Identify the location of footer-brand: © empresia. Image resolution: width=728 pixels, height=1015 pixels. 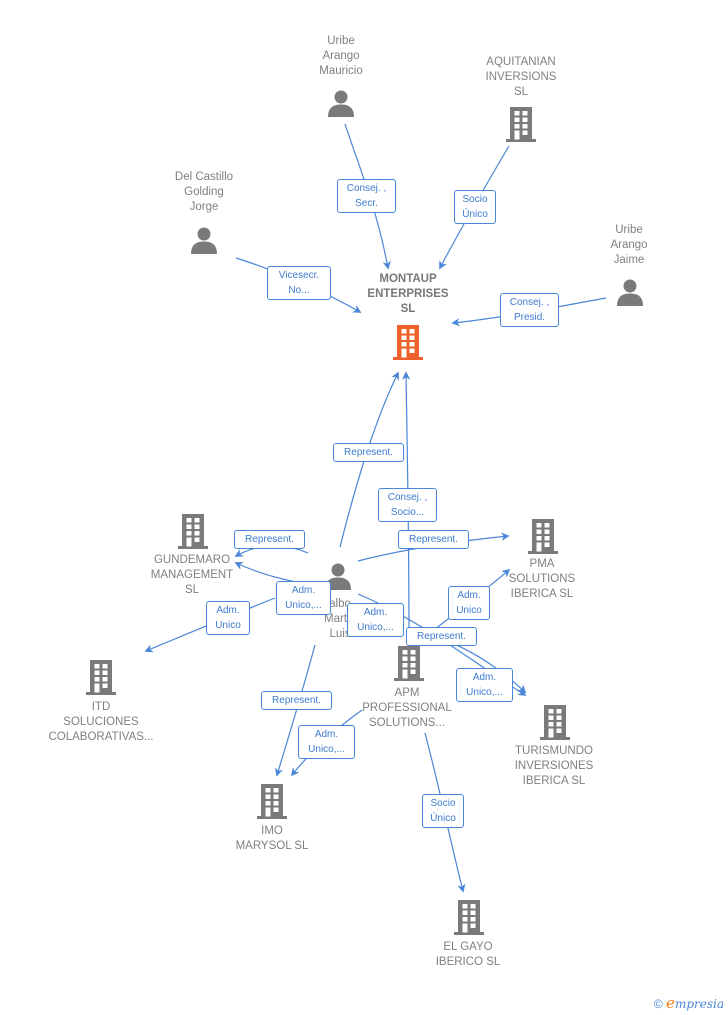
(689, 1003).